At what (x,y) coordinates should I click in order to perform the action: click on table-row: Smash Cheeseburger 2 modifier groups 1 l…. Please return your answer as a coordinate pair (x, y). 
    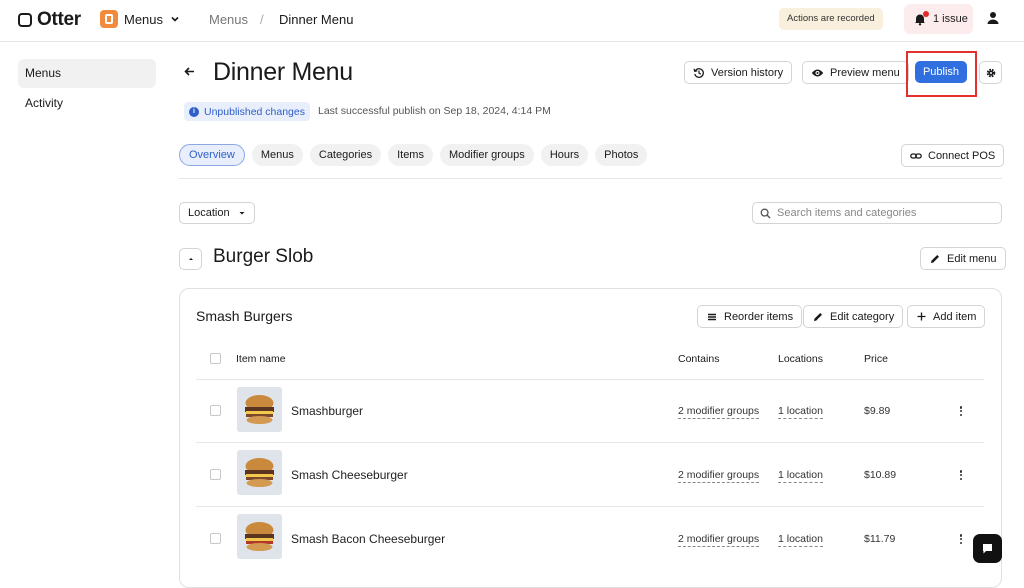
    Looking at the image, I should click on (590, 474).